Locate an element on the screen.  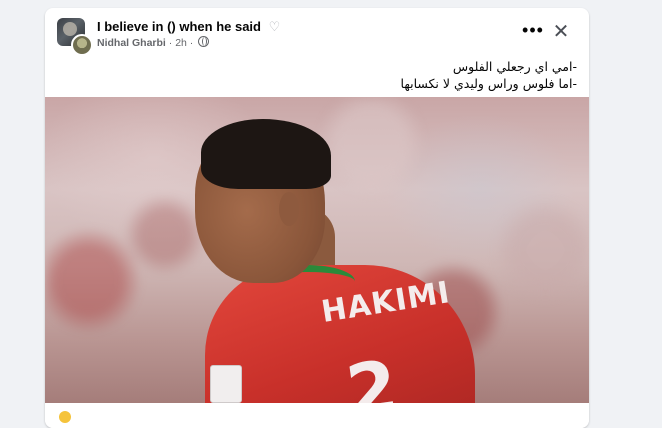
close-button: ✕ is located at coordinates (561, 32).